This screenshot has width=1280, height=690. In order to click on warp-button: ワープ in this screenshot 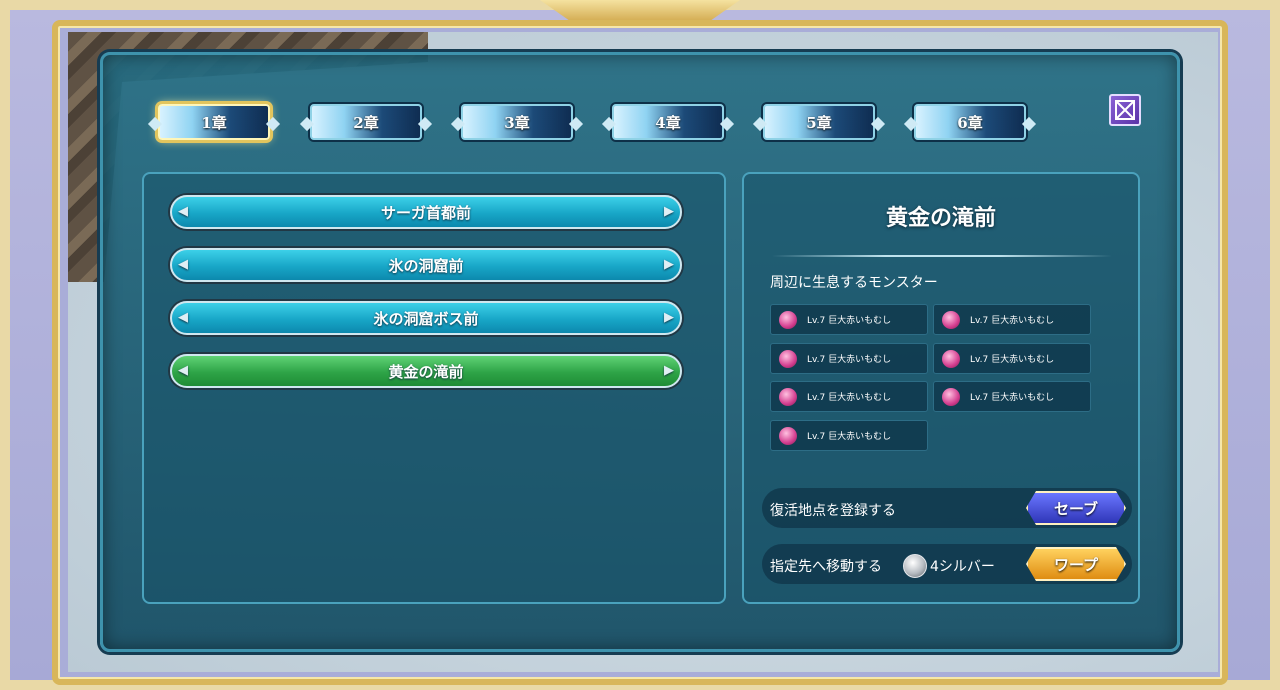, I will do `click(1076, 564)`.